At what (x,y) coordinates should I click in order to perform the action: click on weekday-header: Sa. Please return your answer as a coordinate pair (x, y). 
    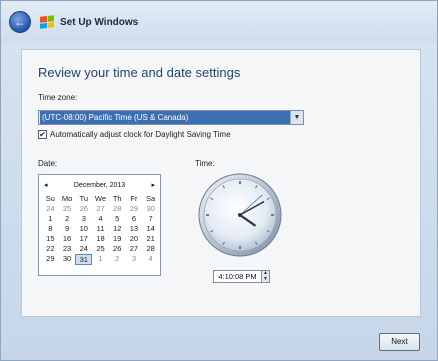
    Looking at the image, I should click on (151, 198).